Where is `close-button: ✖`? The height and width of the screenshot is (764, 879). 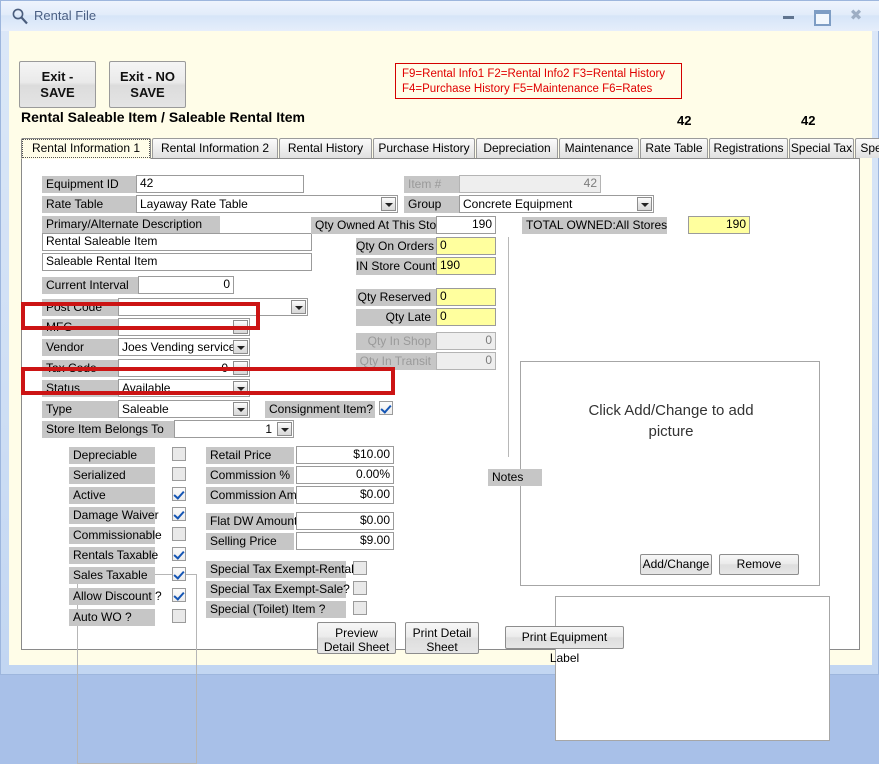
close-button: ✖ is located at coordinates (856, 15).